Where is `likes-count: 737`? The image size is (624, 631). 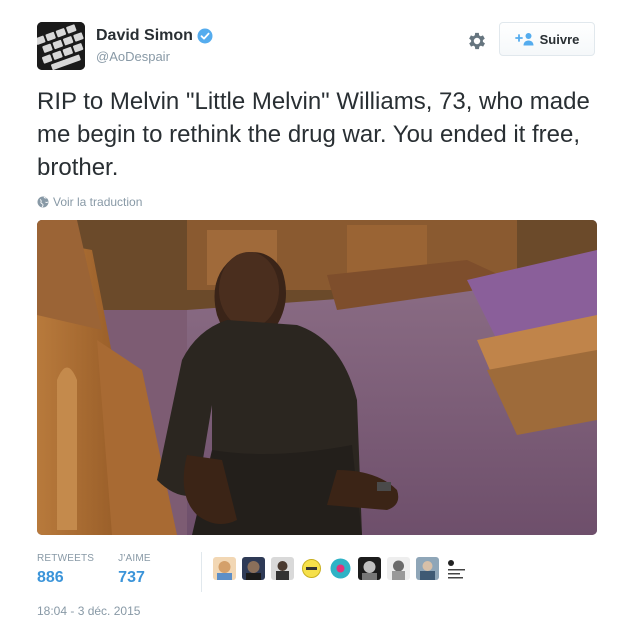
likes-count: 737 is located at coordinates (134, 578).